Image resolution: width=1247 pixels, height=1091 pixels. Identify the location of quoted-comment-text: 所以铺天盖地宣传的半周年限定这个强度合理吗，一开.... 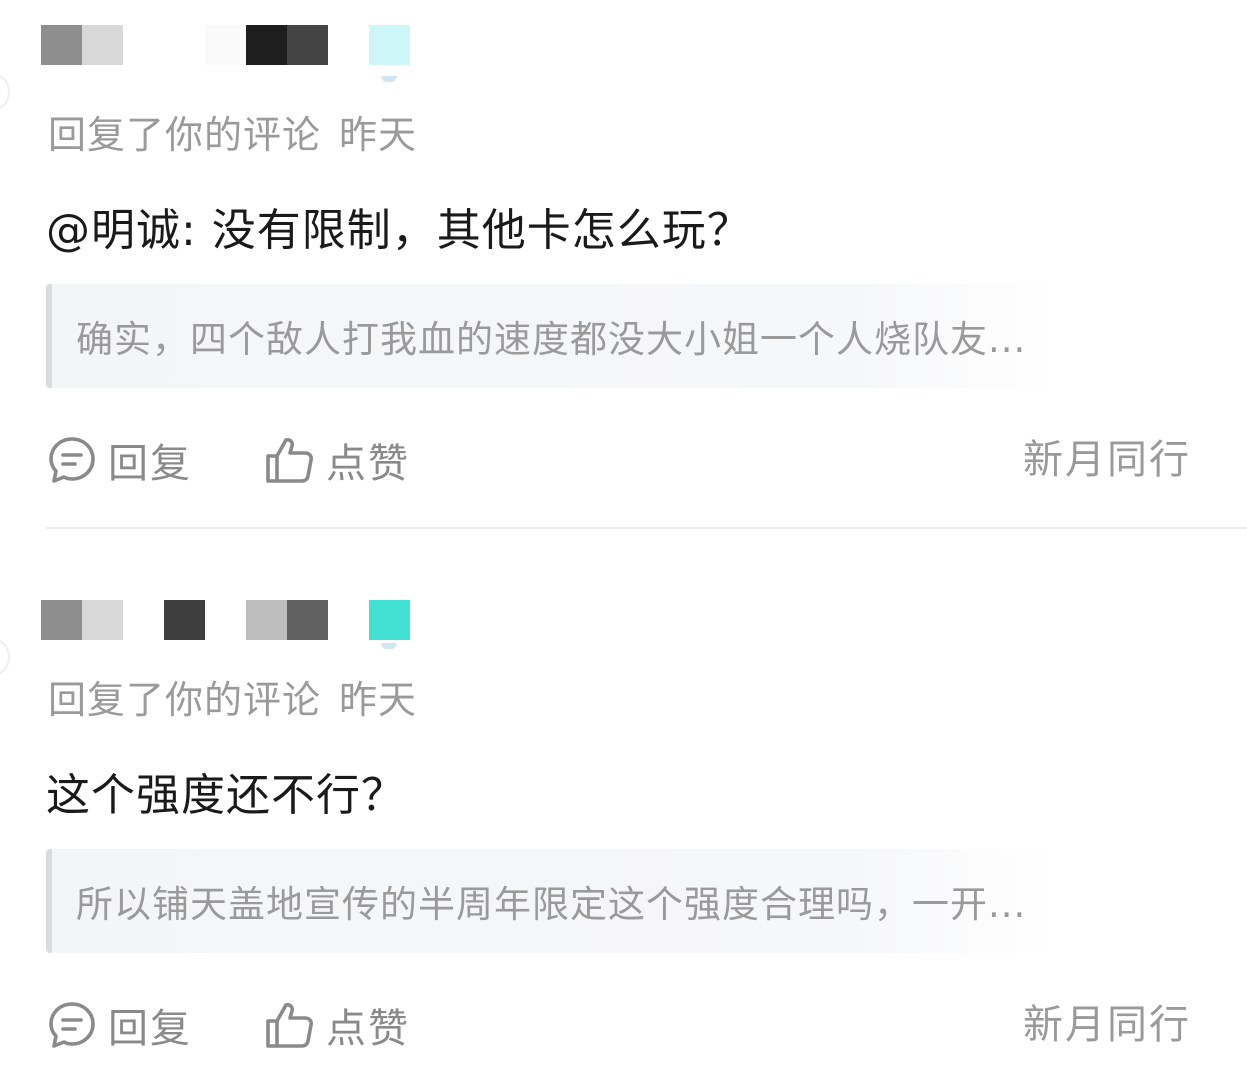
(551, 904).